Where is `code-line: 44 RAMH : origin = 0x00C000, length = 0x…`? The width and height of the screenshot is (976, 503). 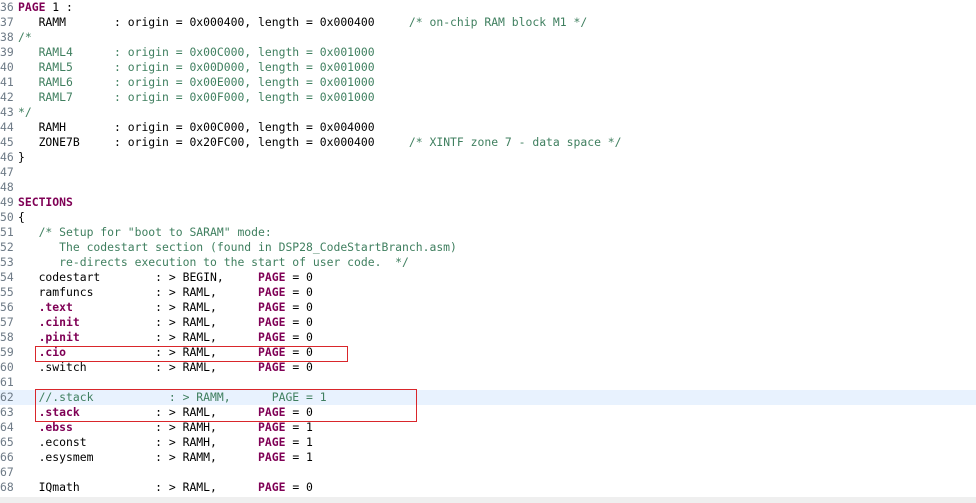 code-line: 44 RAMH : origin = 0x00C000, length = 0x… is located at coordinates (488, 127).